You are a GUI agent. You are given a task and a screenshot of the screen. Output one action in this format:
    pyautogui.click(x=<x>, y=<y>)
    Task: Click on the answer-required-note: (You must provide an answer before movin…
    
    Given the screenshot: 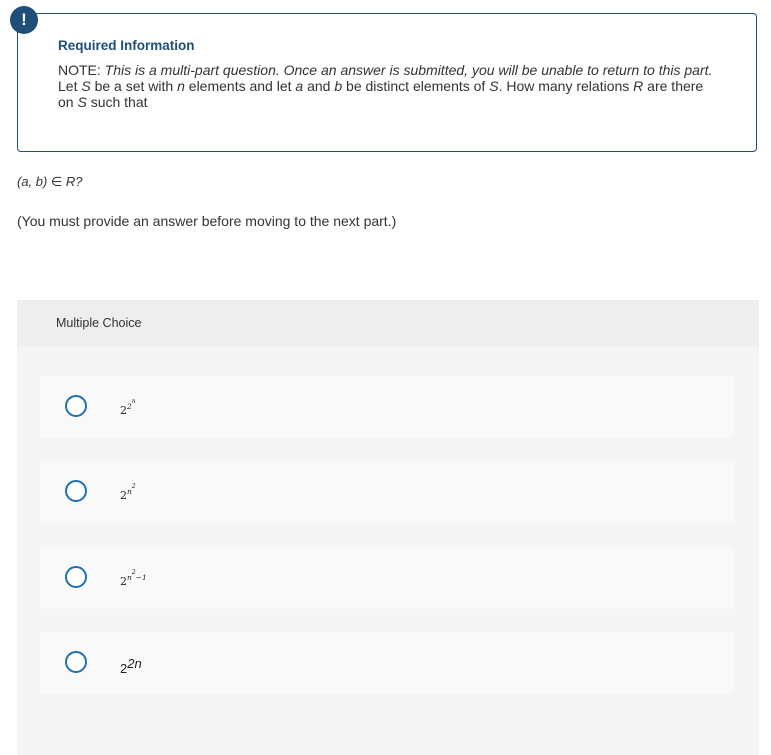 What is the action you would take?
    pyautogui.click(x=207, y=221)
    